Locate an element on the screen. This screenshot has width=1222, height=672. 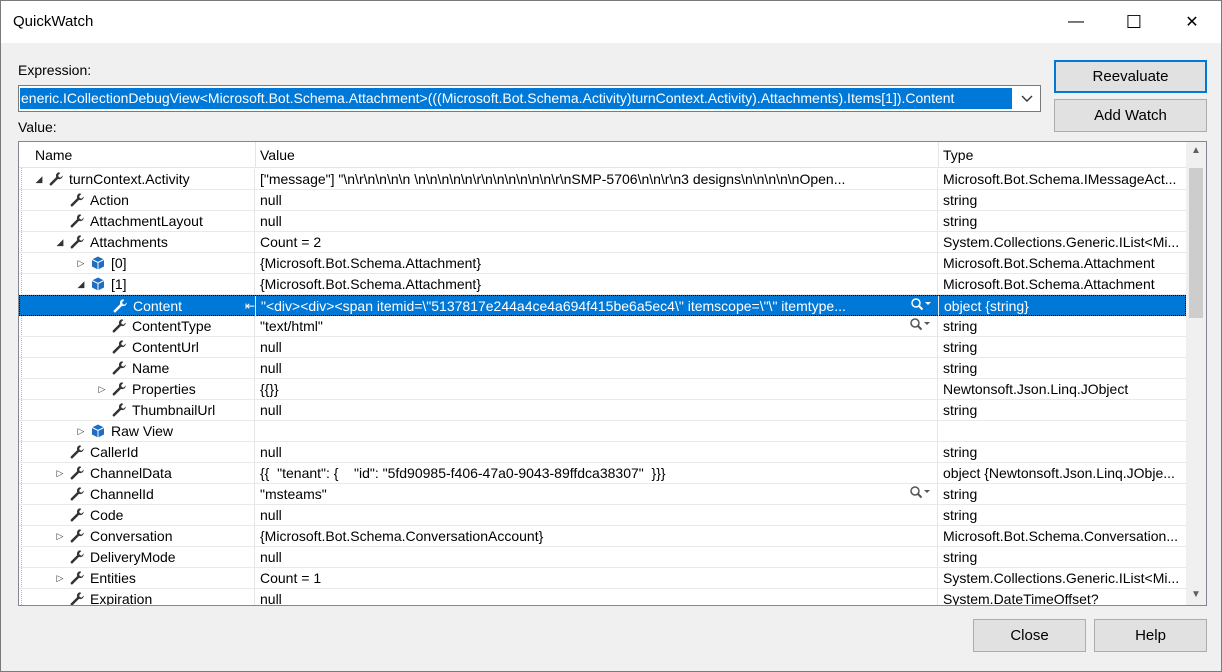
table-row: AttachmentLayout null string is located at coordinates (602, 221).